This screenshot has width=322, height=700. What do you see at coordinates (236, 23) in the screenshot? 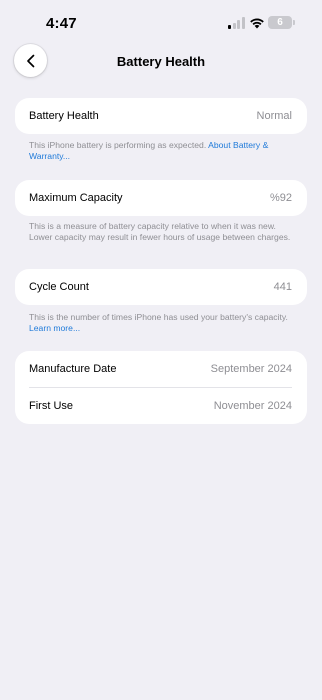
I see `cellular-signal-icon` at bounding box center [236, 23].